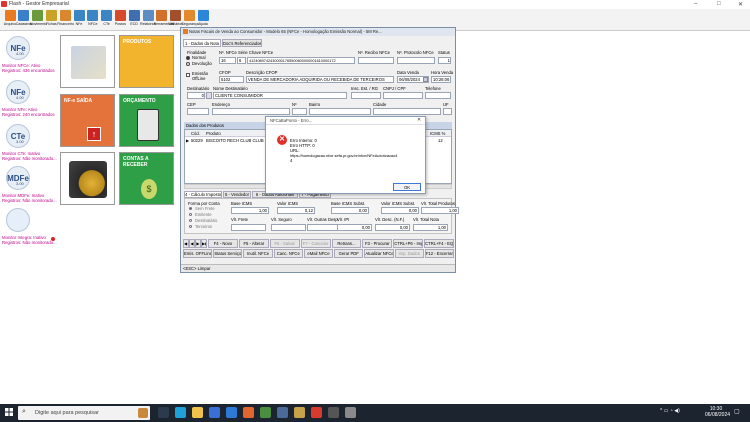 This screenshot has height=422, width=750. Describe the element at coordinates (695, 4) in the screenshot. I see `minimize-button: –` at that location.